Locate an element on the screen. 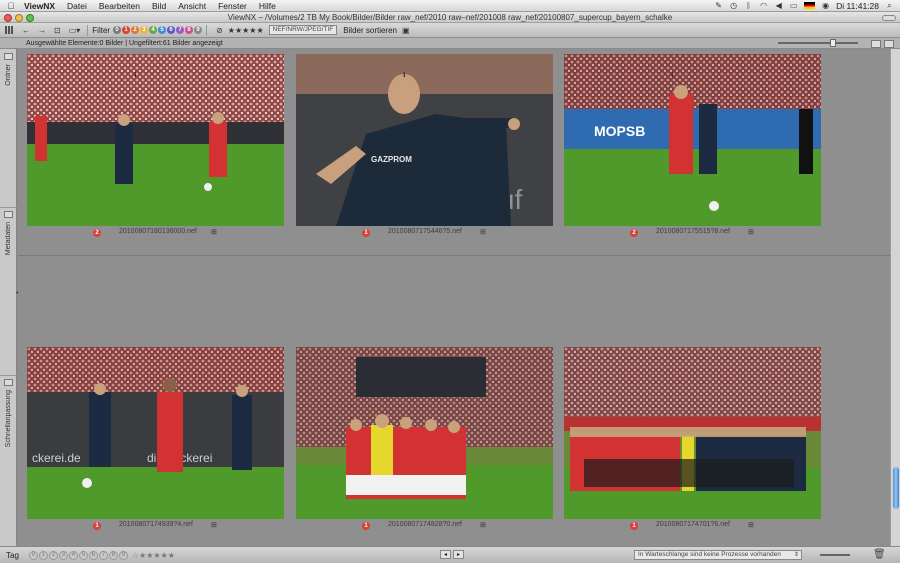 The width and height of the screenshot is (900, 563). label-filter-1: 1 is located at coordinates (126, 30).